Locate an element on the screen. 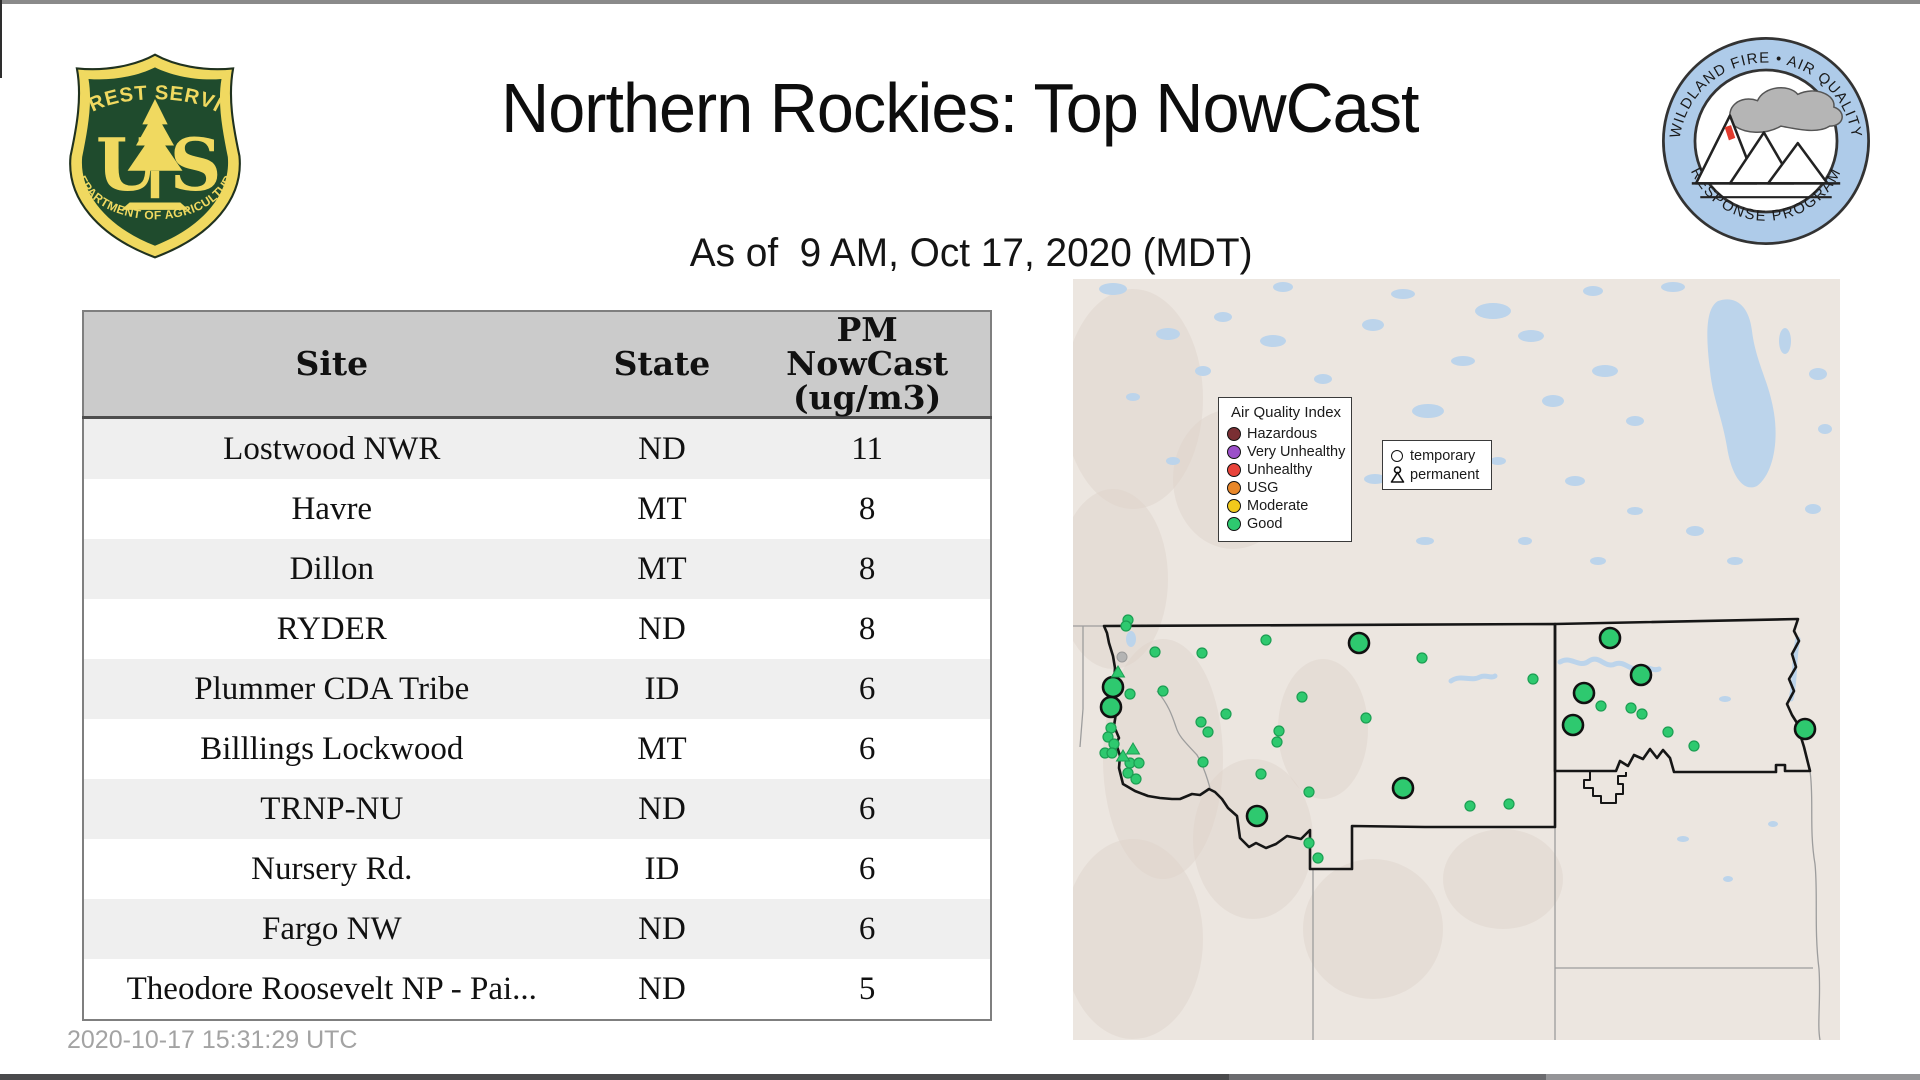  site-cell: Plummer CDA Tribe is located at coordinates (332, 688).